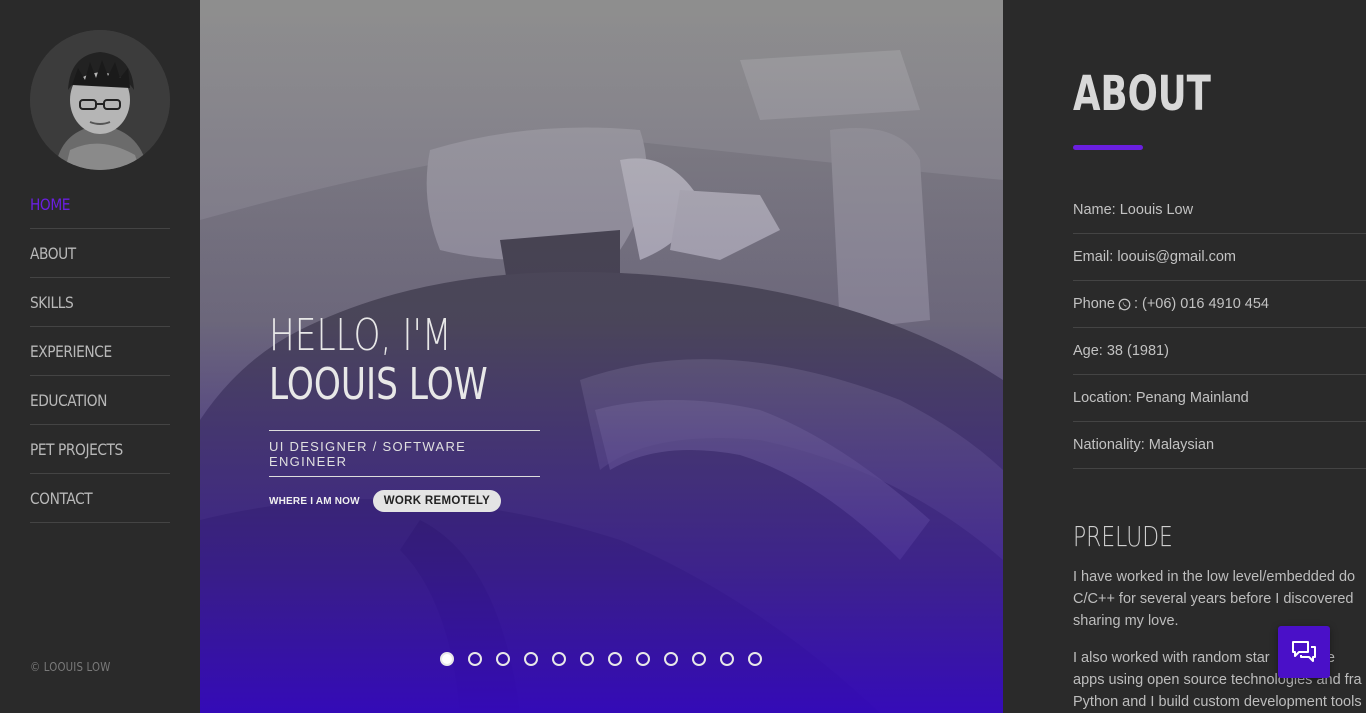 The width and height of the screenshot is (1366, 713). What do you see at coordinates (368, 453) in the screenshot?
I see `hero-role: UI DESIGNER / SOFTWARE ENGINEER` at bounding box center [368, 453].